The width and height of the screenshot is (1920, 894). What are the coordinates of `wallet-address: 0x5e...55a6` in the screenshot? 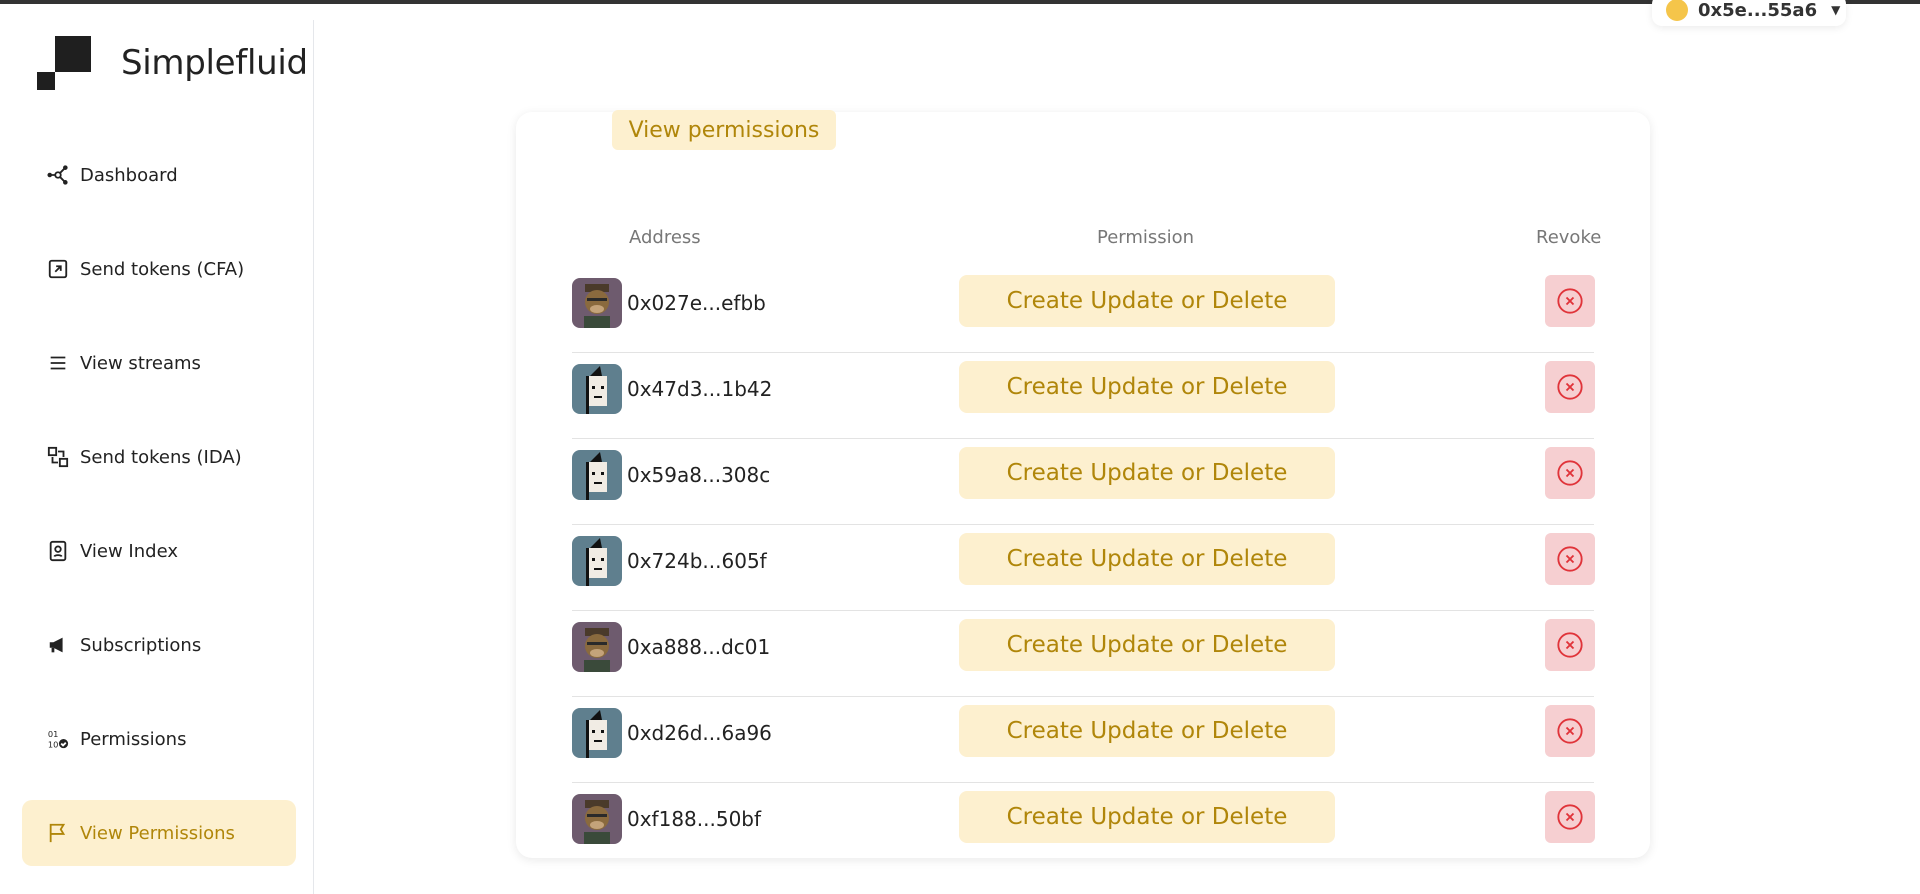 It's located at (1758, 10).